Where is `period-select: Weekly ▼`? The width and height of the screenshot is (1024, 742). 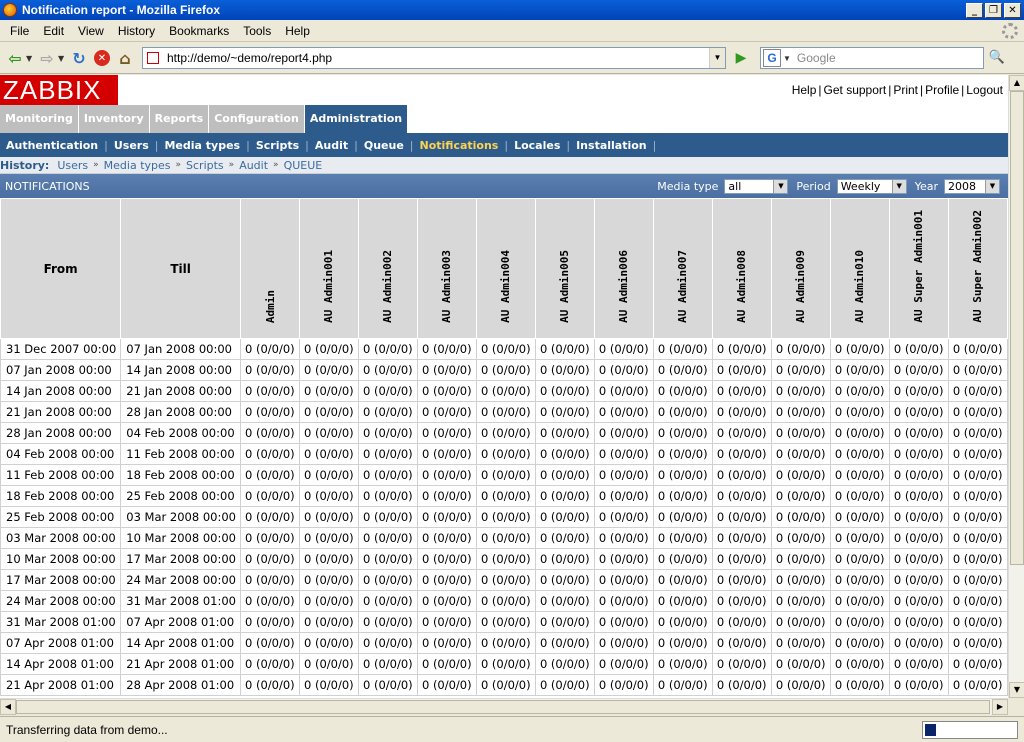 period-select: Weekly ▼ is located at coordinates (871, 186).